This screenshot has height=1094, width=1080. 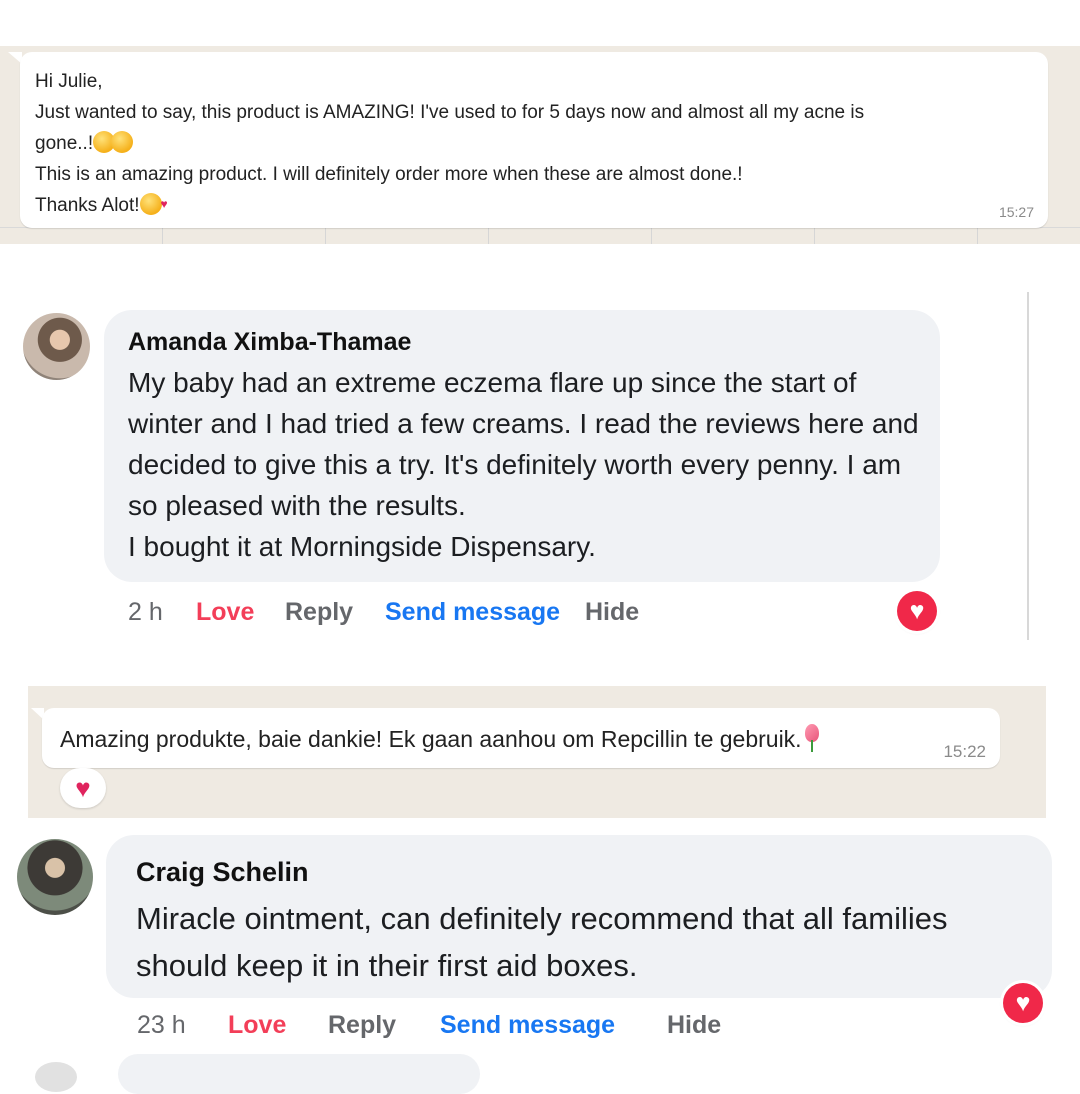 What do you see at coordinates (812, 738) in the screenshot?
I see `tulip-emoji-icon` at bounding box center [812, 738].